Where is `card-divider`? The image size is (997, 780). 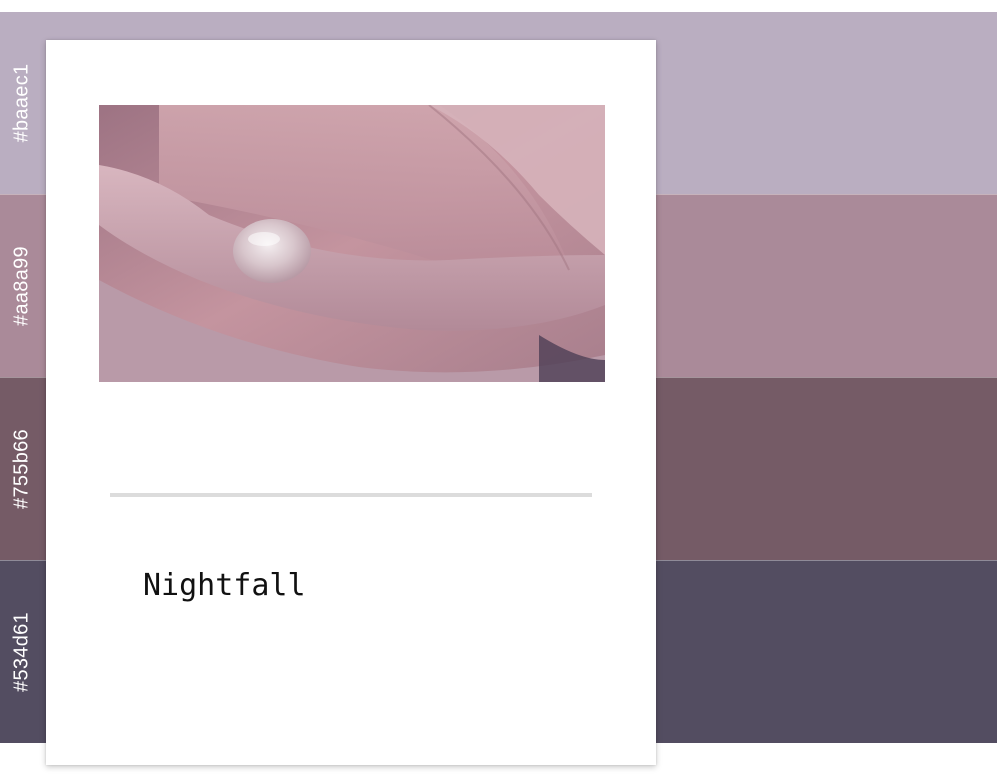 card-divider is located at coordinates (351, 495).